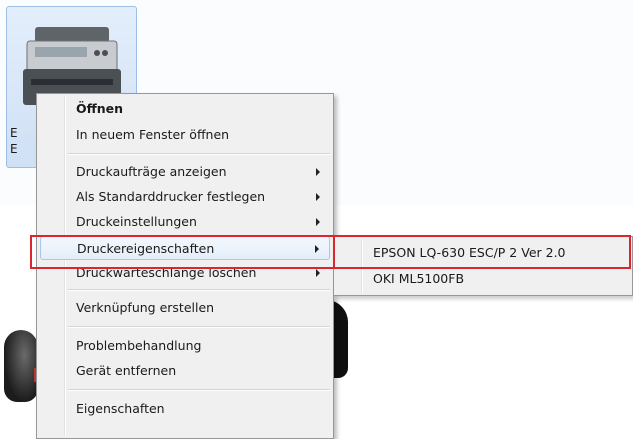 The height and width of the screenshot is (439, 633). I want to click on menu-item-show-print-jobs: Druckaufträge anzeigen, so click(185, 172).